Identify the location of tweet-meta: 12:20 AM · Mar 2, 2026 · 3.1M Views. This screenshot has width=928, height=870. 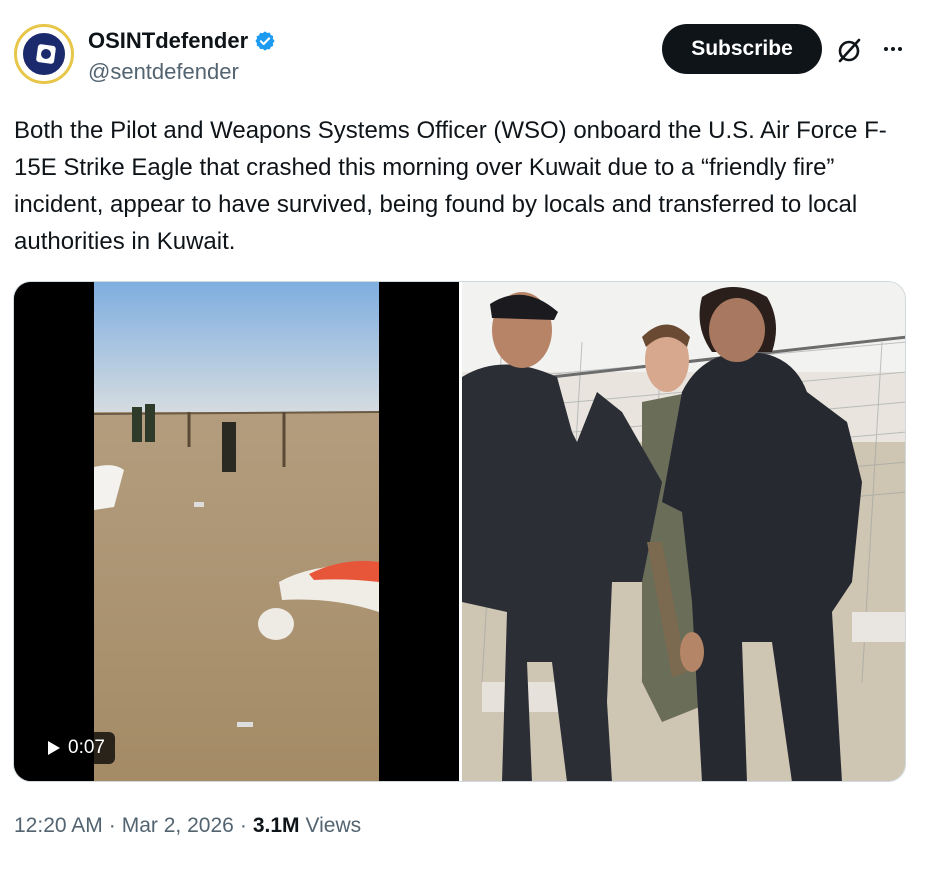
(187, 826).